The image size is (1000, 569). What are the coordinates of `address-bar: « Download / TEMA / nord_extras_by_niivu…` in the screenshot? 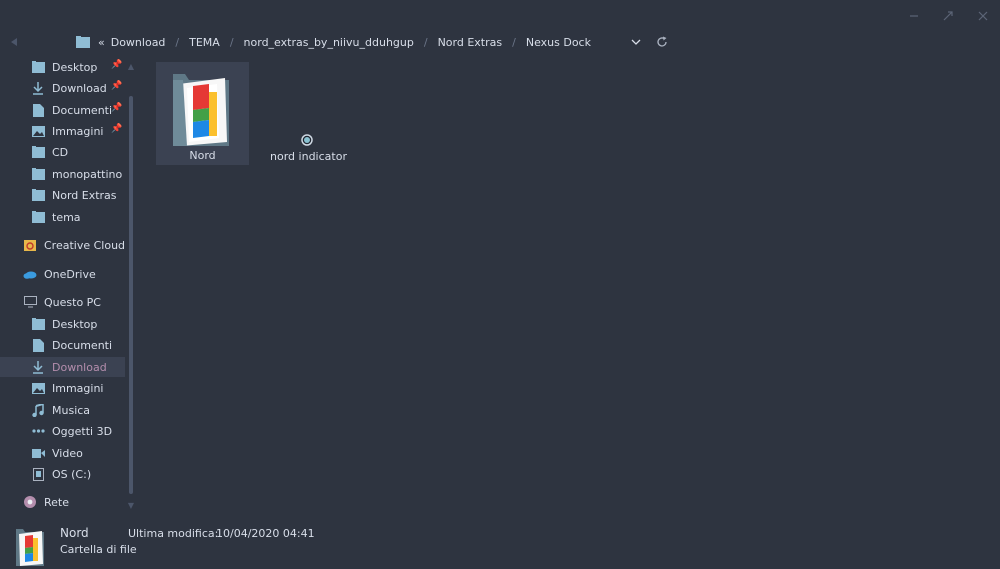 It's located at (333, 42).